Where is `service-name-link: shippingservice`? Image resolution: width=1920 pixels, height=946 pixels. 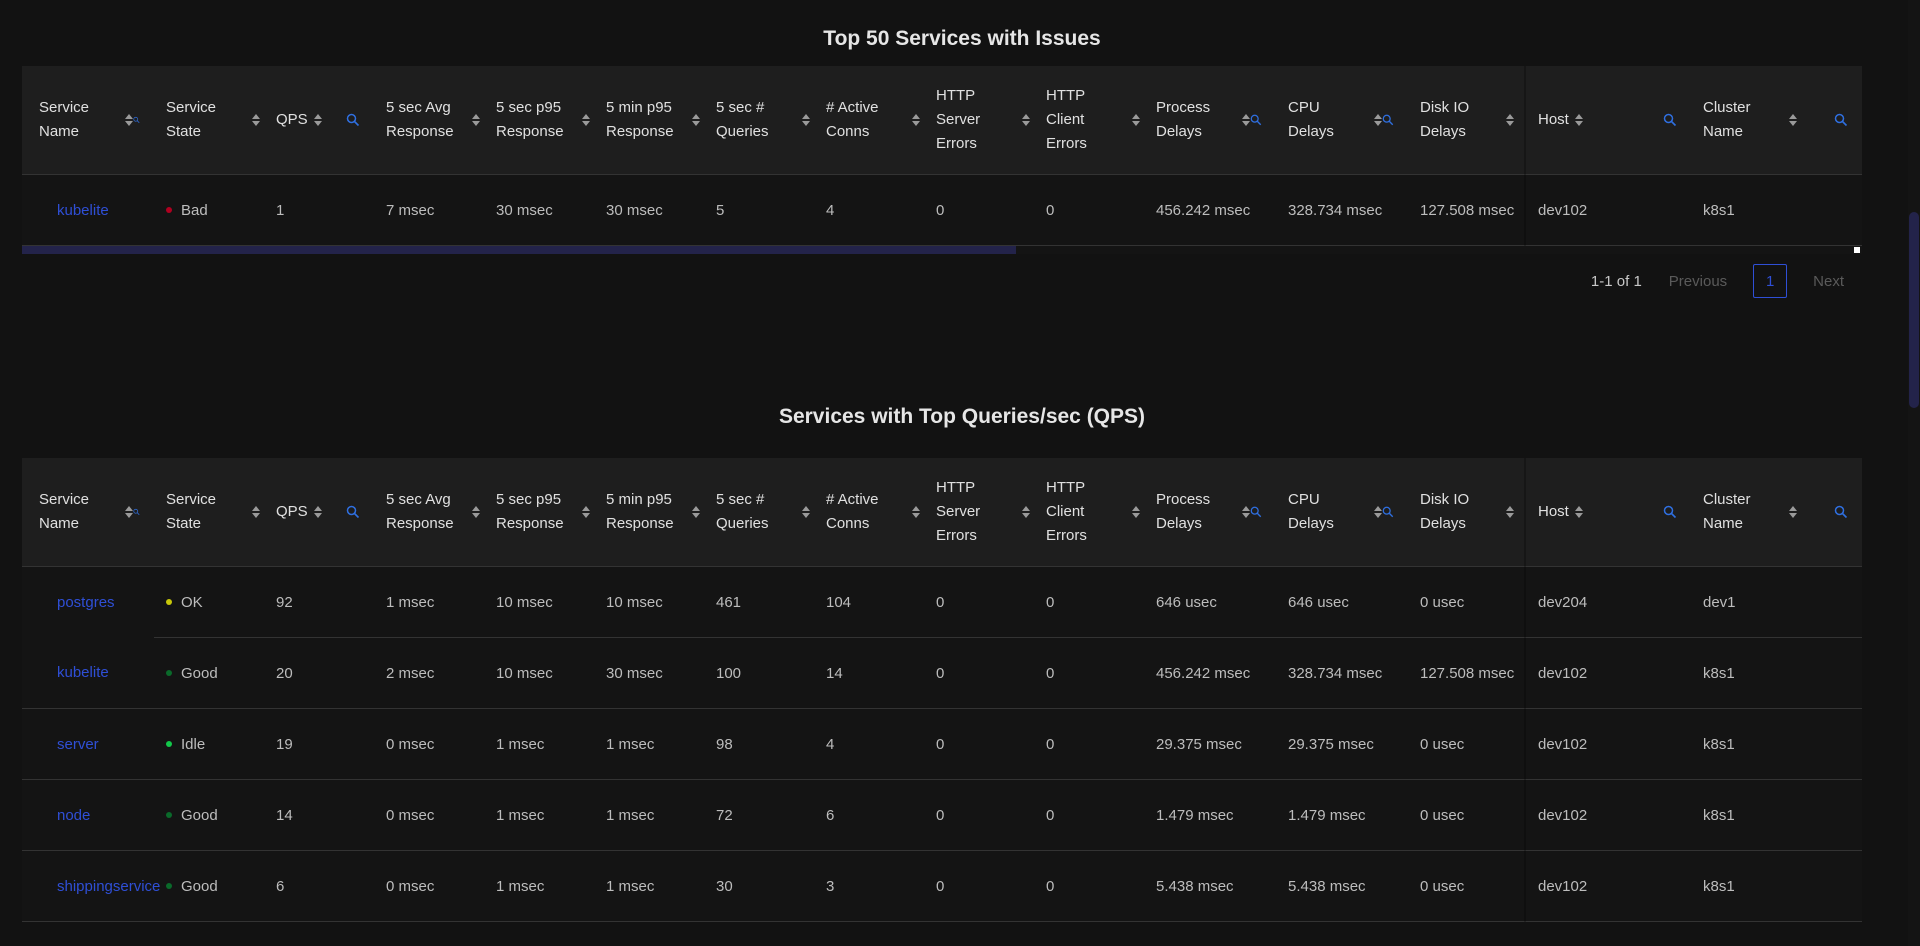 service-name-link: shippingservice is located at coordinates (108, 886).